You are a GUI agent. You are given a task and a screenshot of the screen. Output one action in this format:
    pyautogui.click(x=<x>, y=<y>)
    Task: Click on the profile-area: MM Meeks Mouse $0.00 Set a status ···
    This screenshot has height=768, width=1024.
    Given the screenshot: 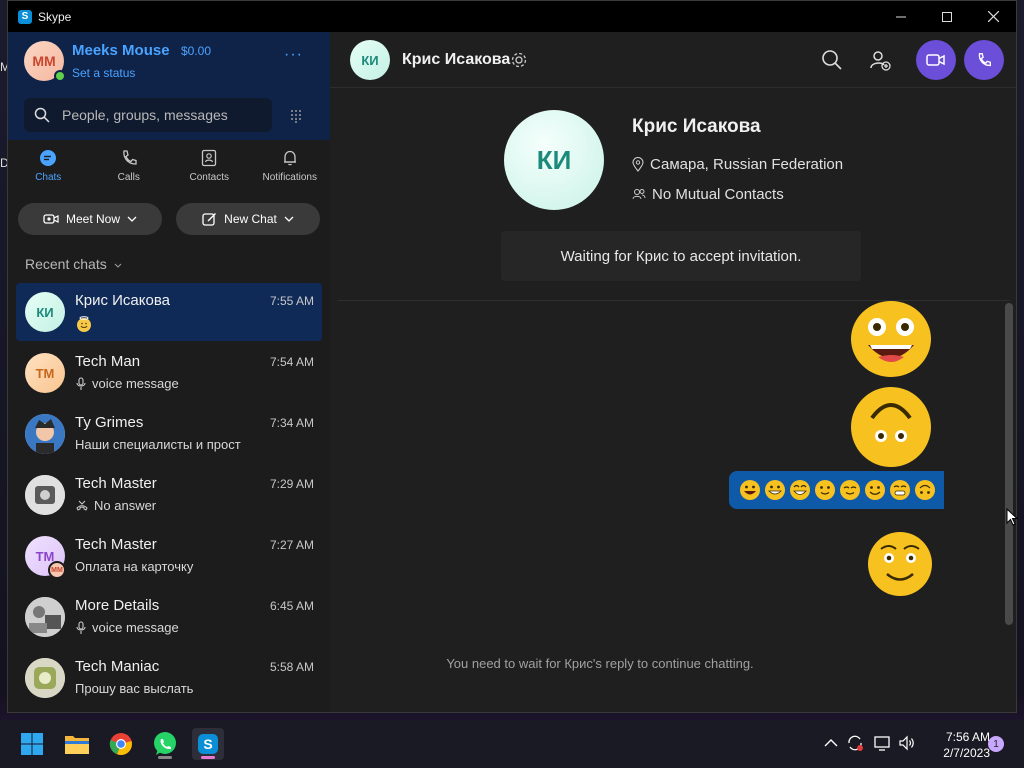 What is the action you would take?
    pyautogui.click(x=169, y=86)
    